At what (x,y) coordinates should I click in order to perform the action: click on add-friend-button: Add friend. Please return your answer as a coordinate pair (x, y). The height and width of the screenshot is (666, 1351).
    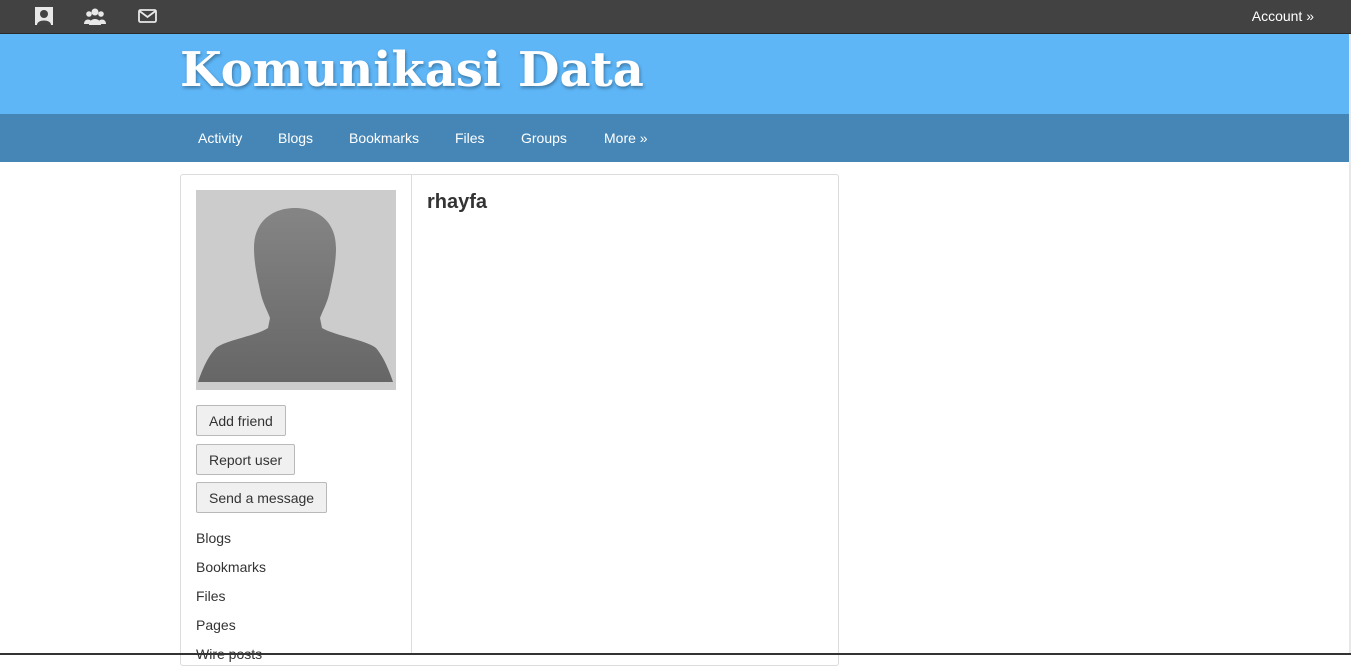
    Looking at the image, I should click on (241, 420).